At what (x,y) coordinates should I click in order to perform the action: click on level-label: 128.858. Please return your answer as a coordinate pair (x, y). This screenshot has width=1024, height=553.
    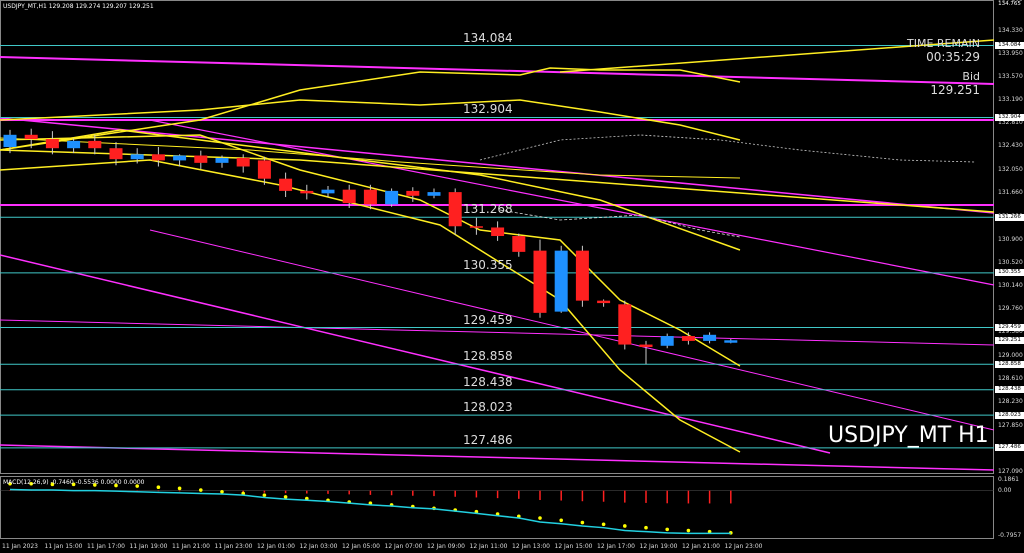
    Looking at the image, I should click on (488, 356).